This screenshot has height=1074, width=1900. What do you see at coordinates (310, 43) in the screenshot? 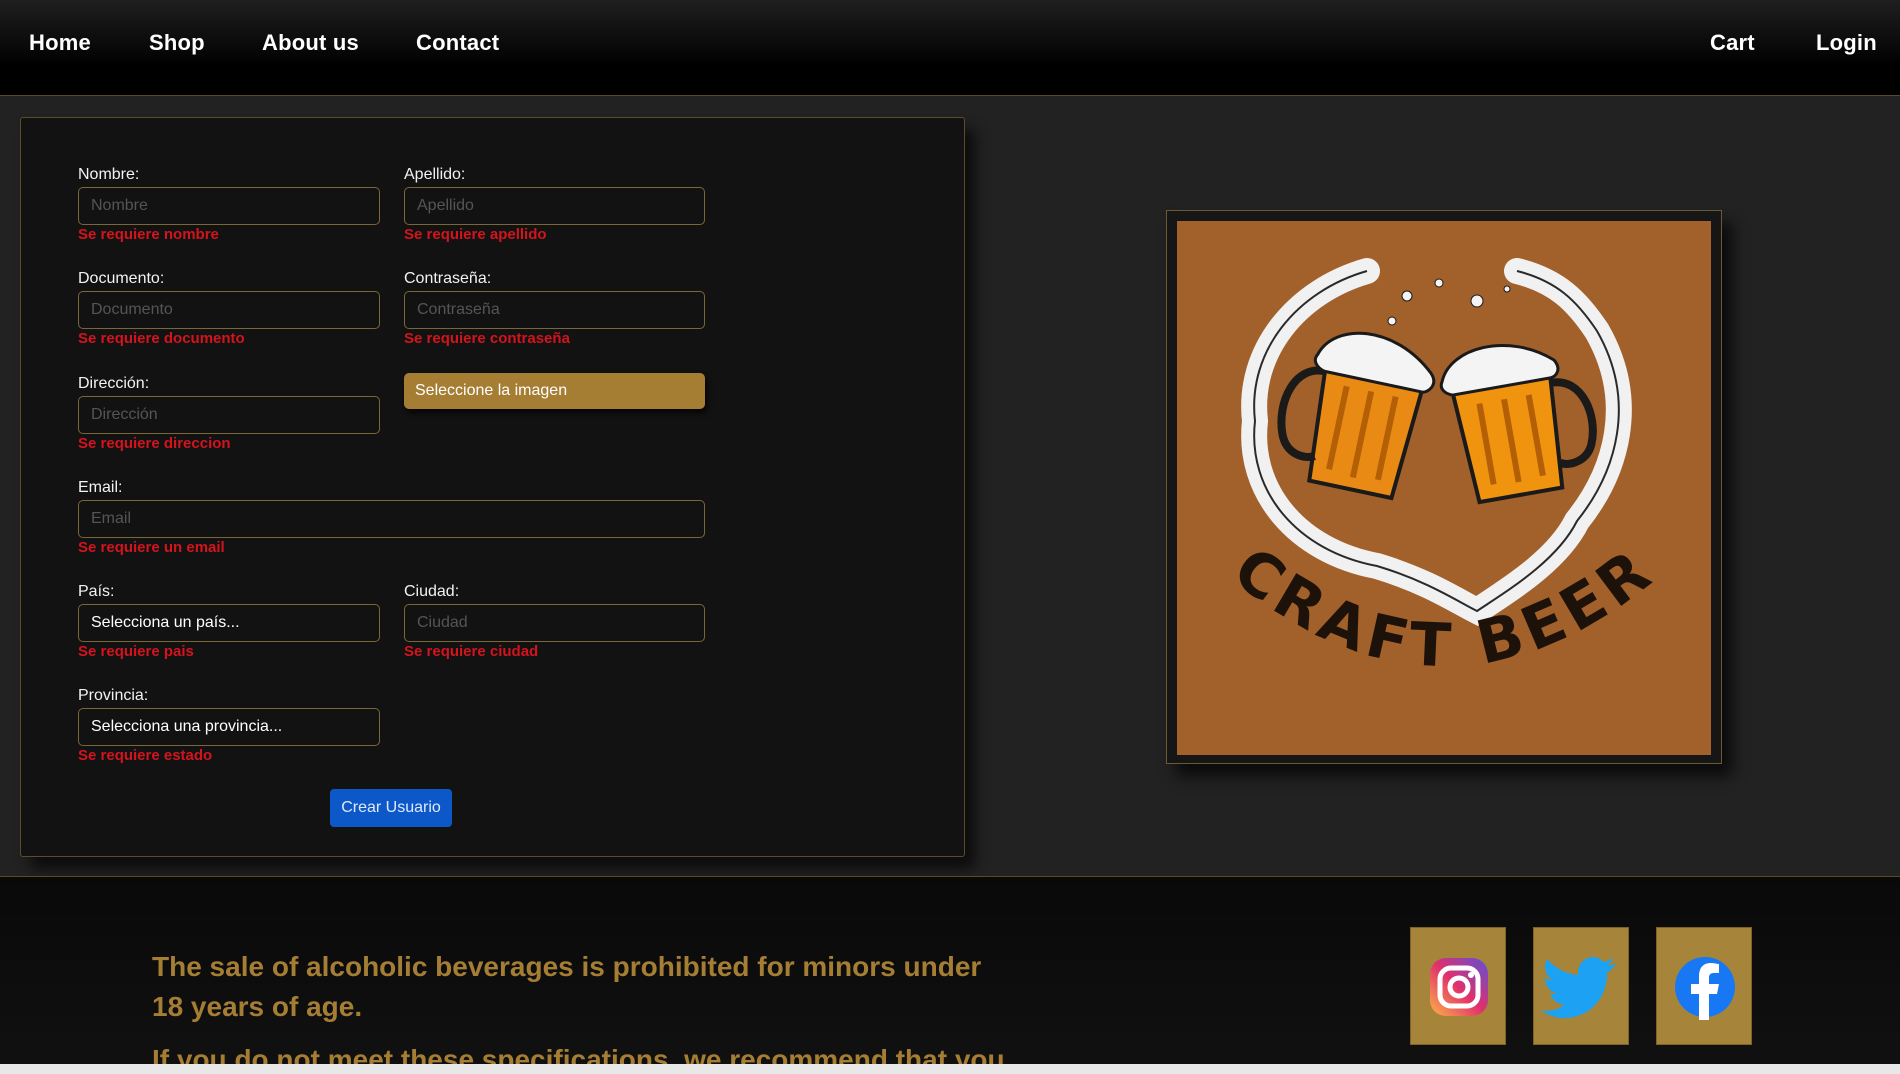
I see `nav-about-link: About us` at bounding box center [310, 43].